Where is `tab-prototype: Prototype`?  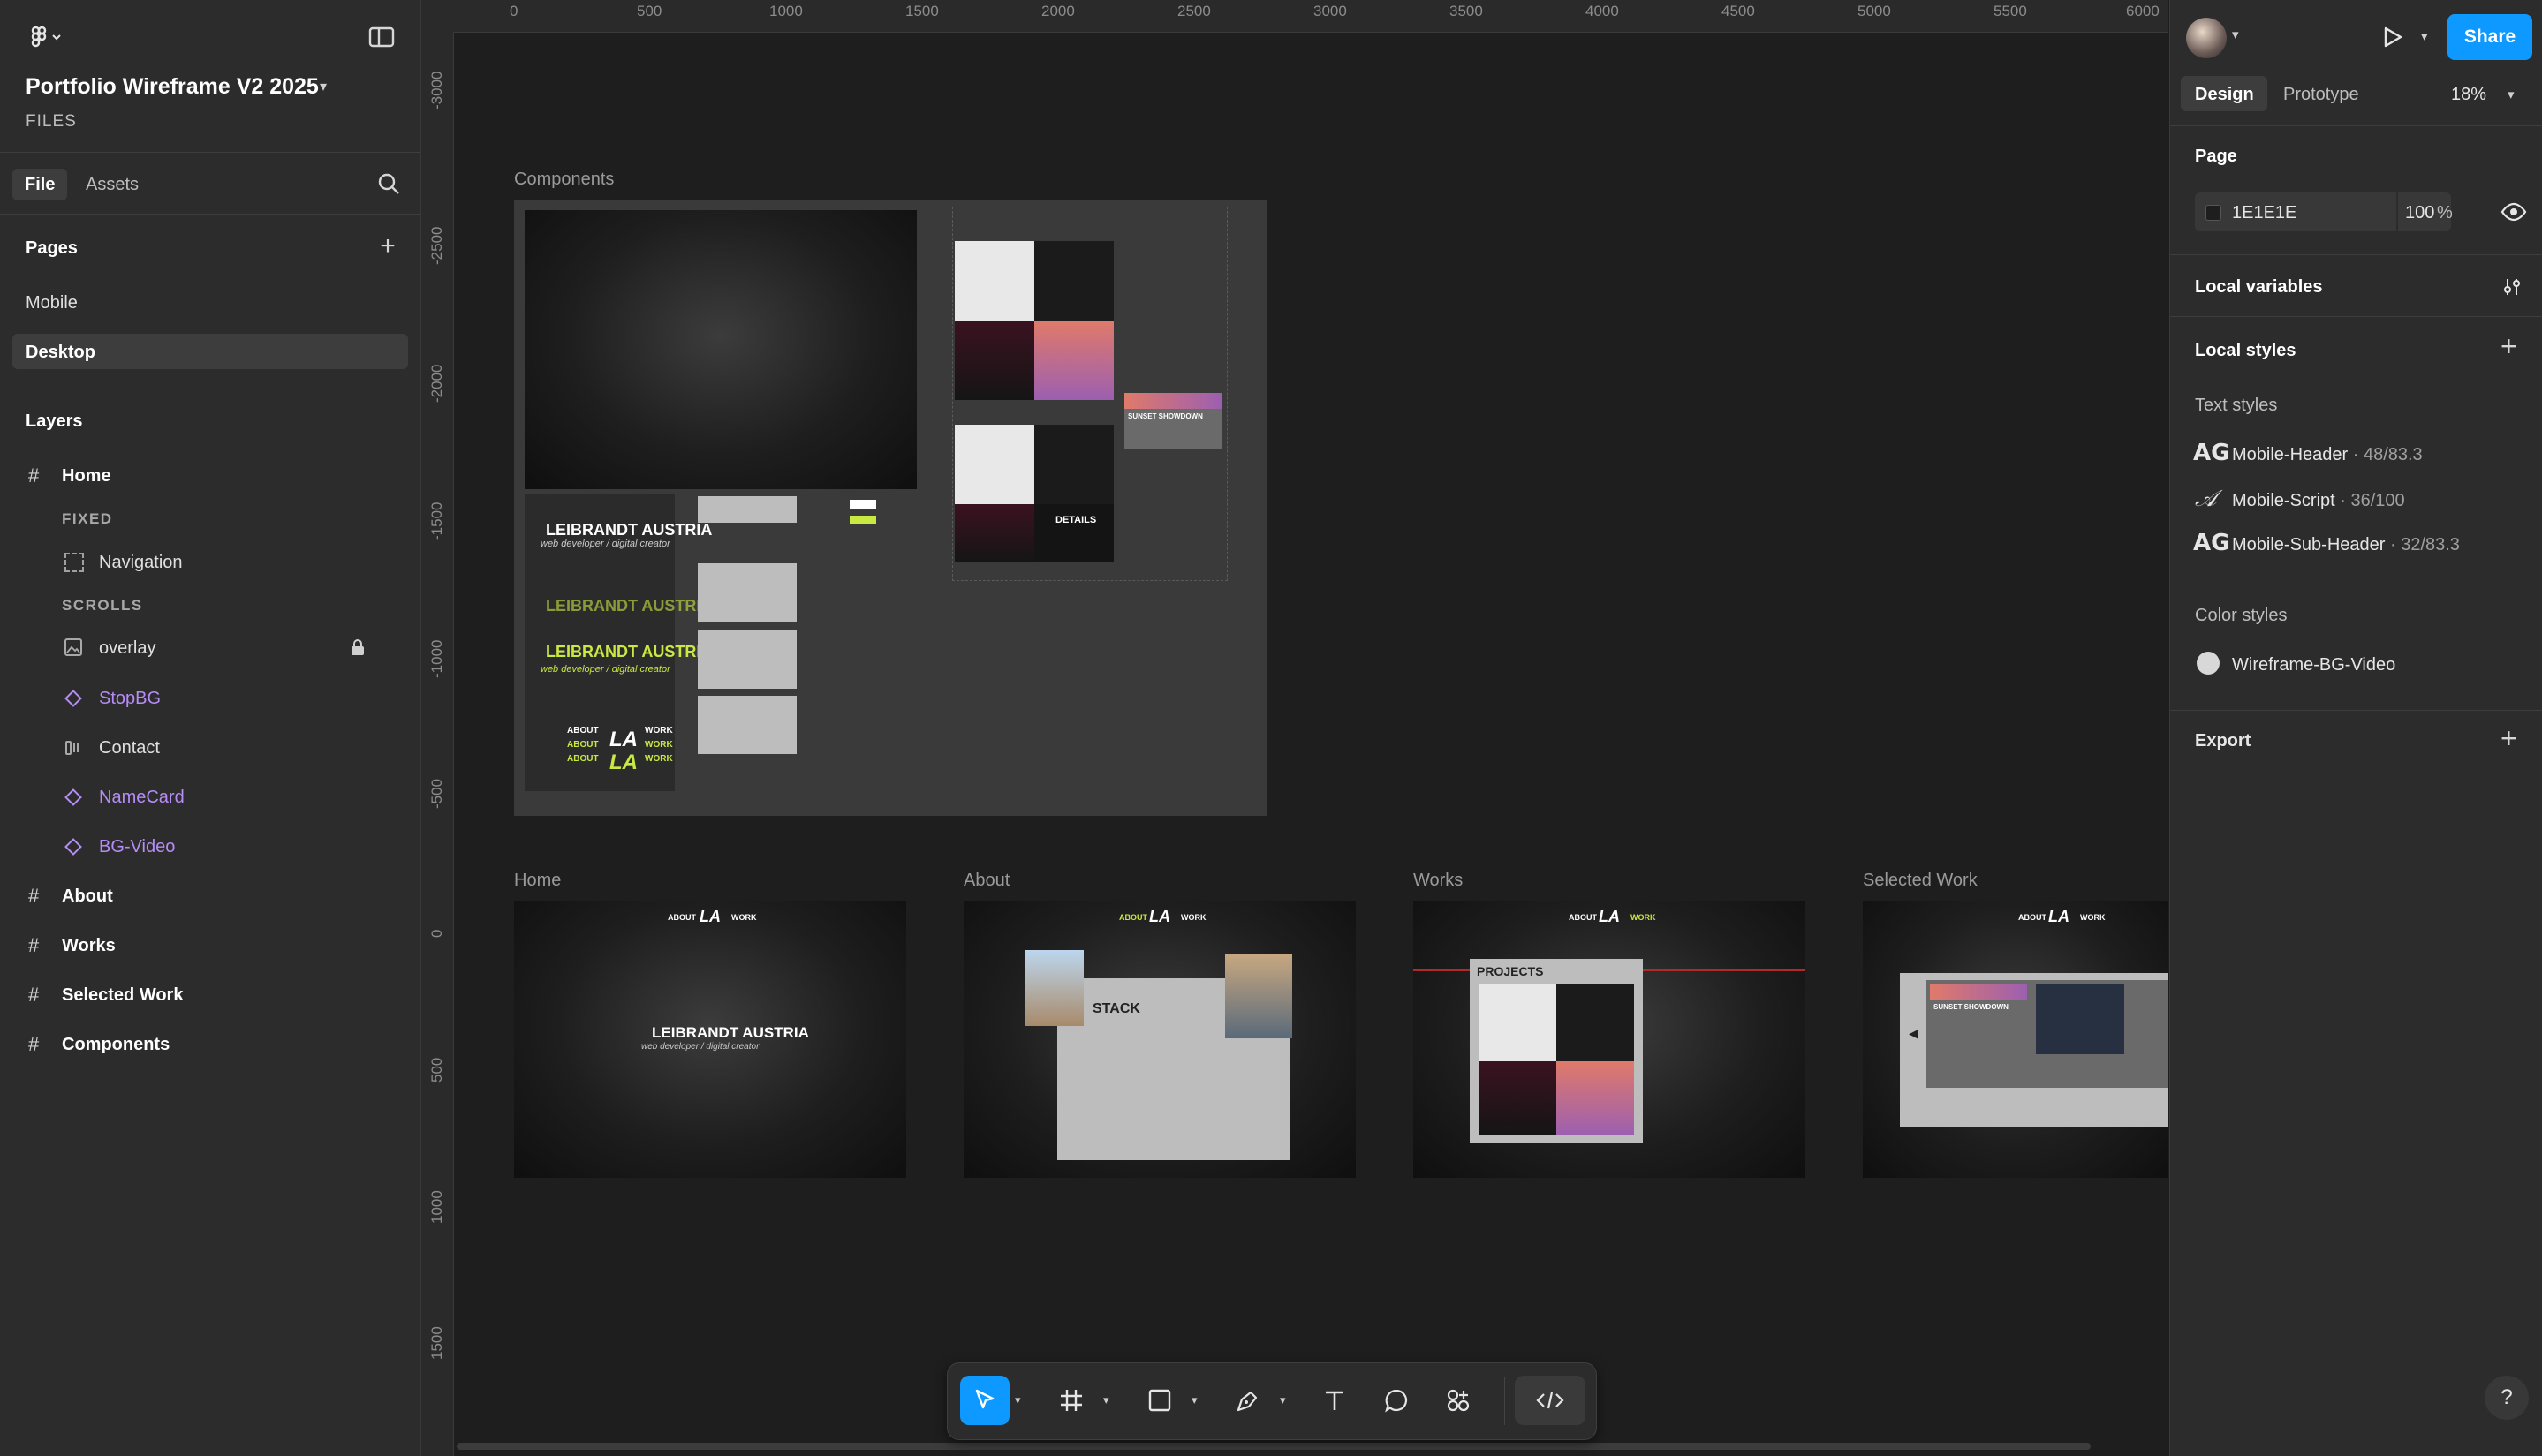 tab-prototype: Prototype is located at coordinates (2321, 95).